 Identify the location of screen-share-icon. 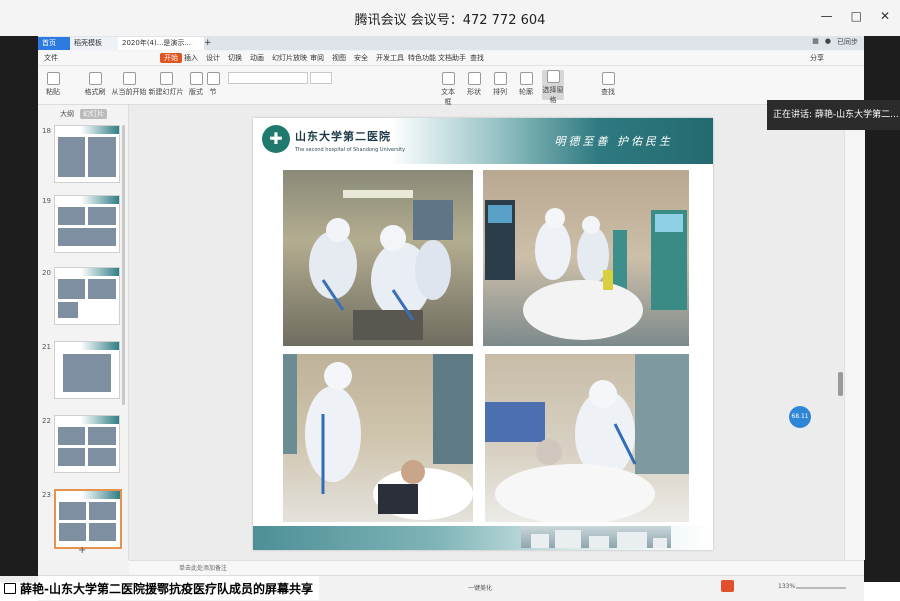
(10, 588).